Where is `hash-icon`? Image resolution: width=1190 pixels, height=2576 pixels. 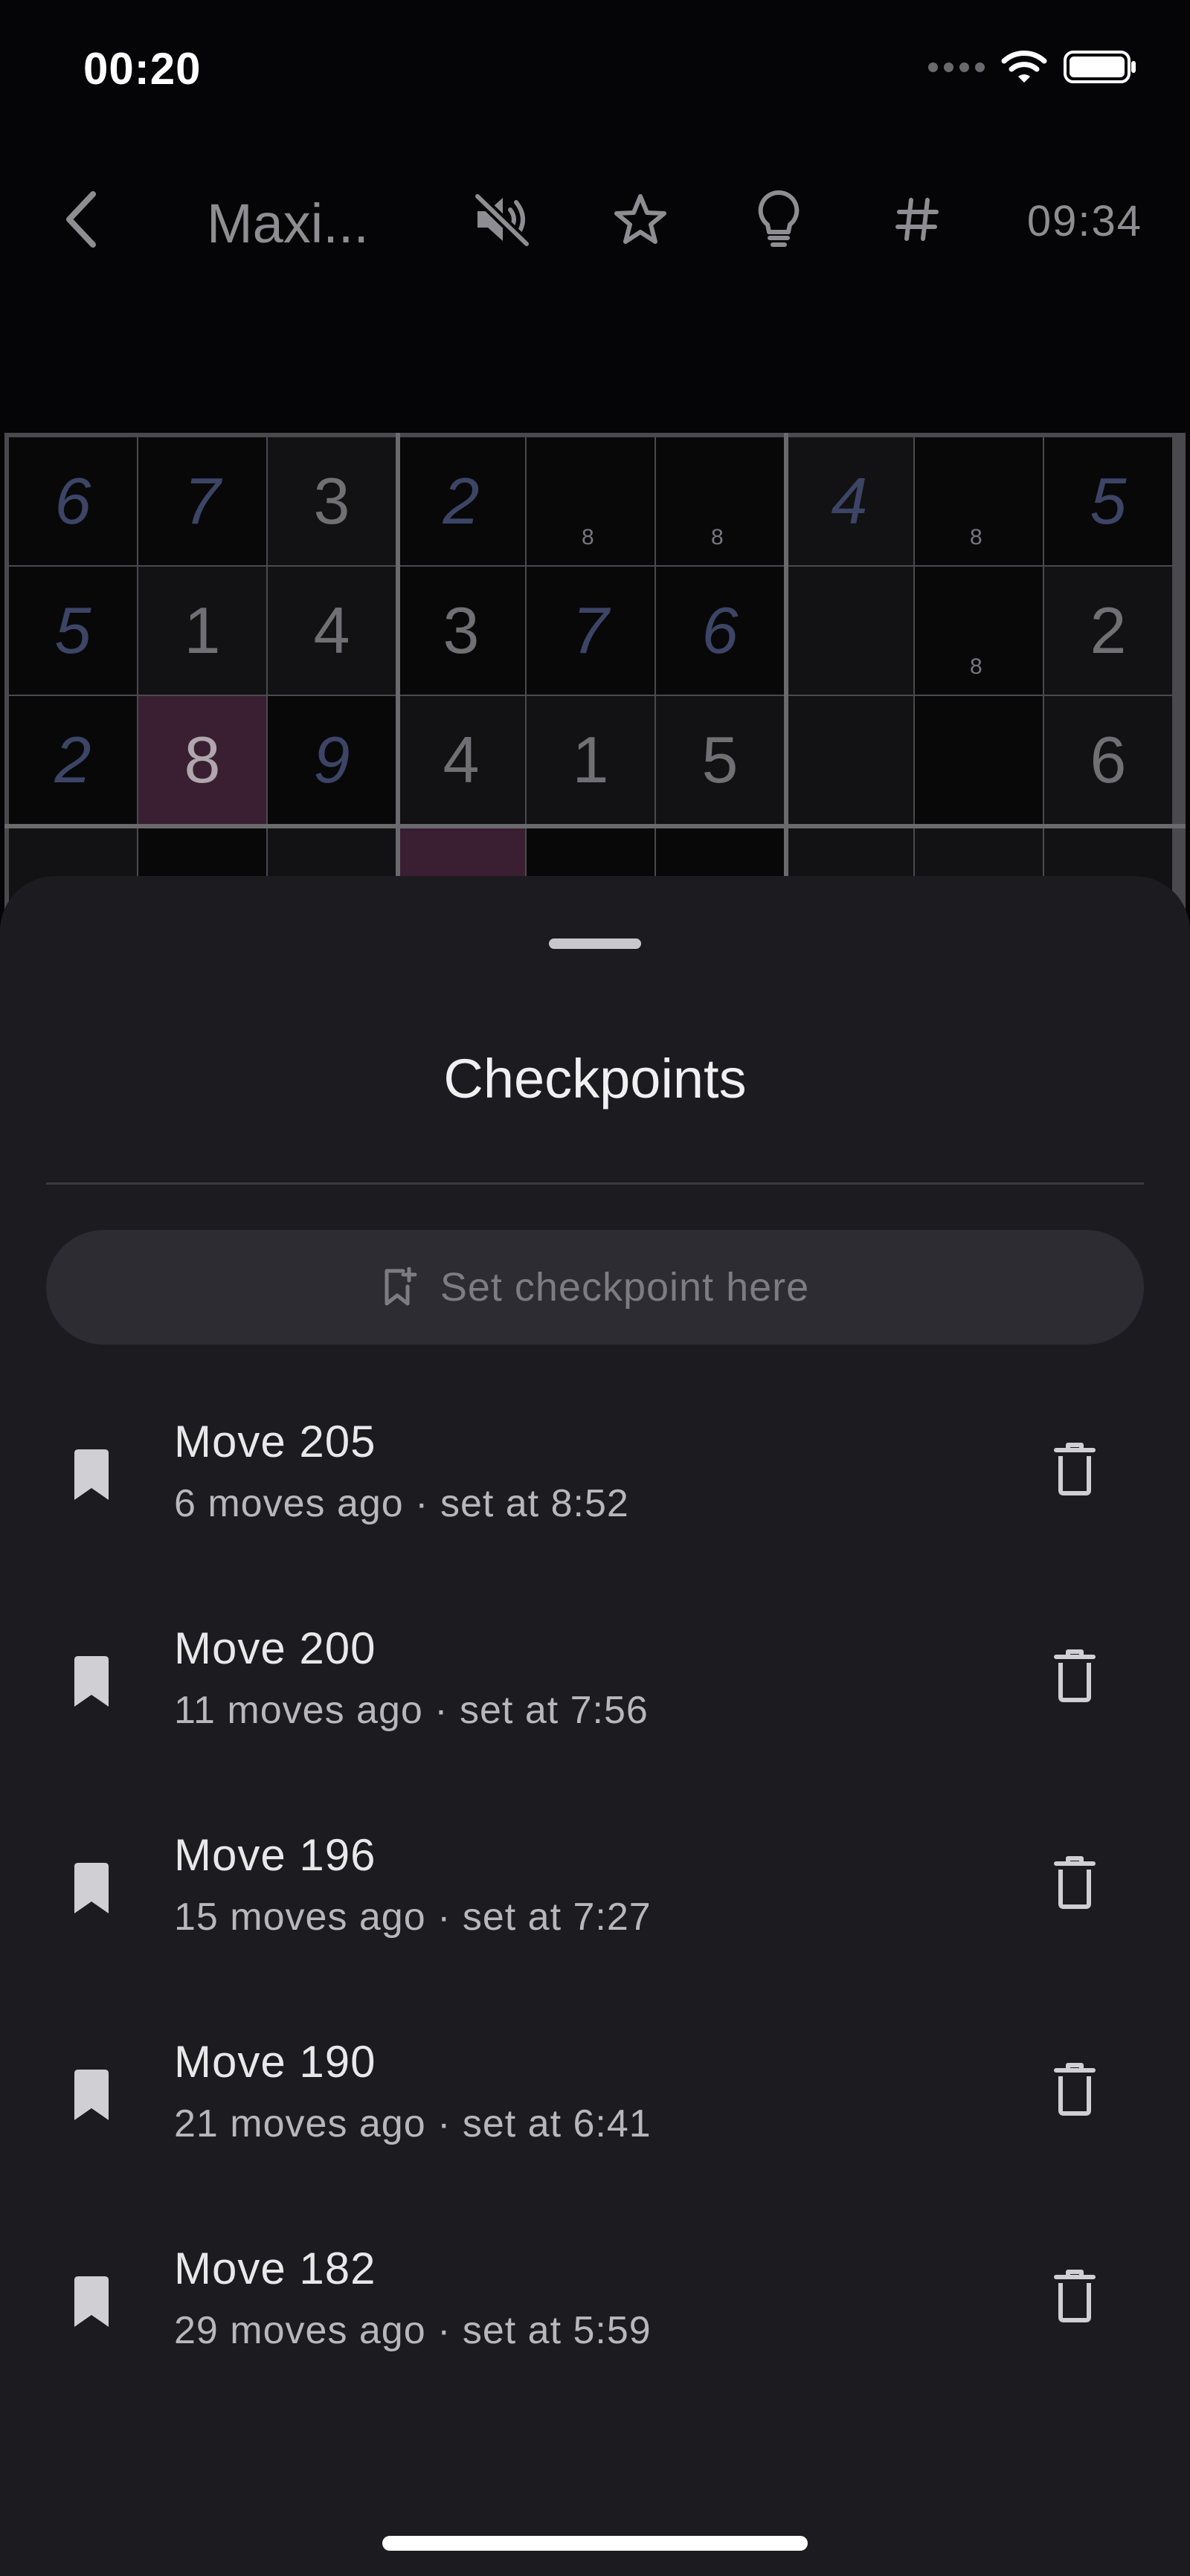 hash-icon is located at coordinates (917, 219).